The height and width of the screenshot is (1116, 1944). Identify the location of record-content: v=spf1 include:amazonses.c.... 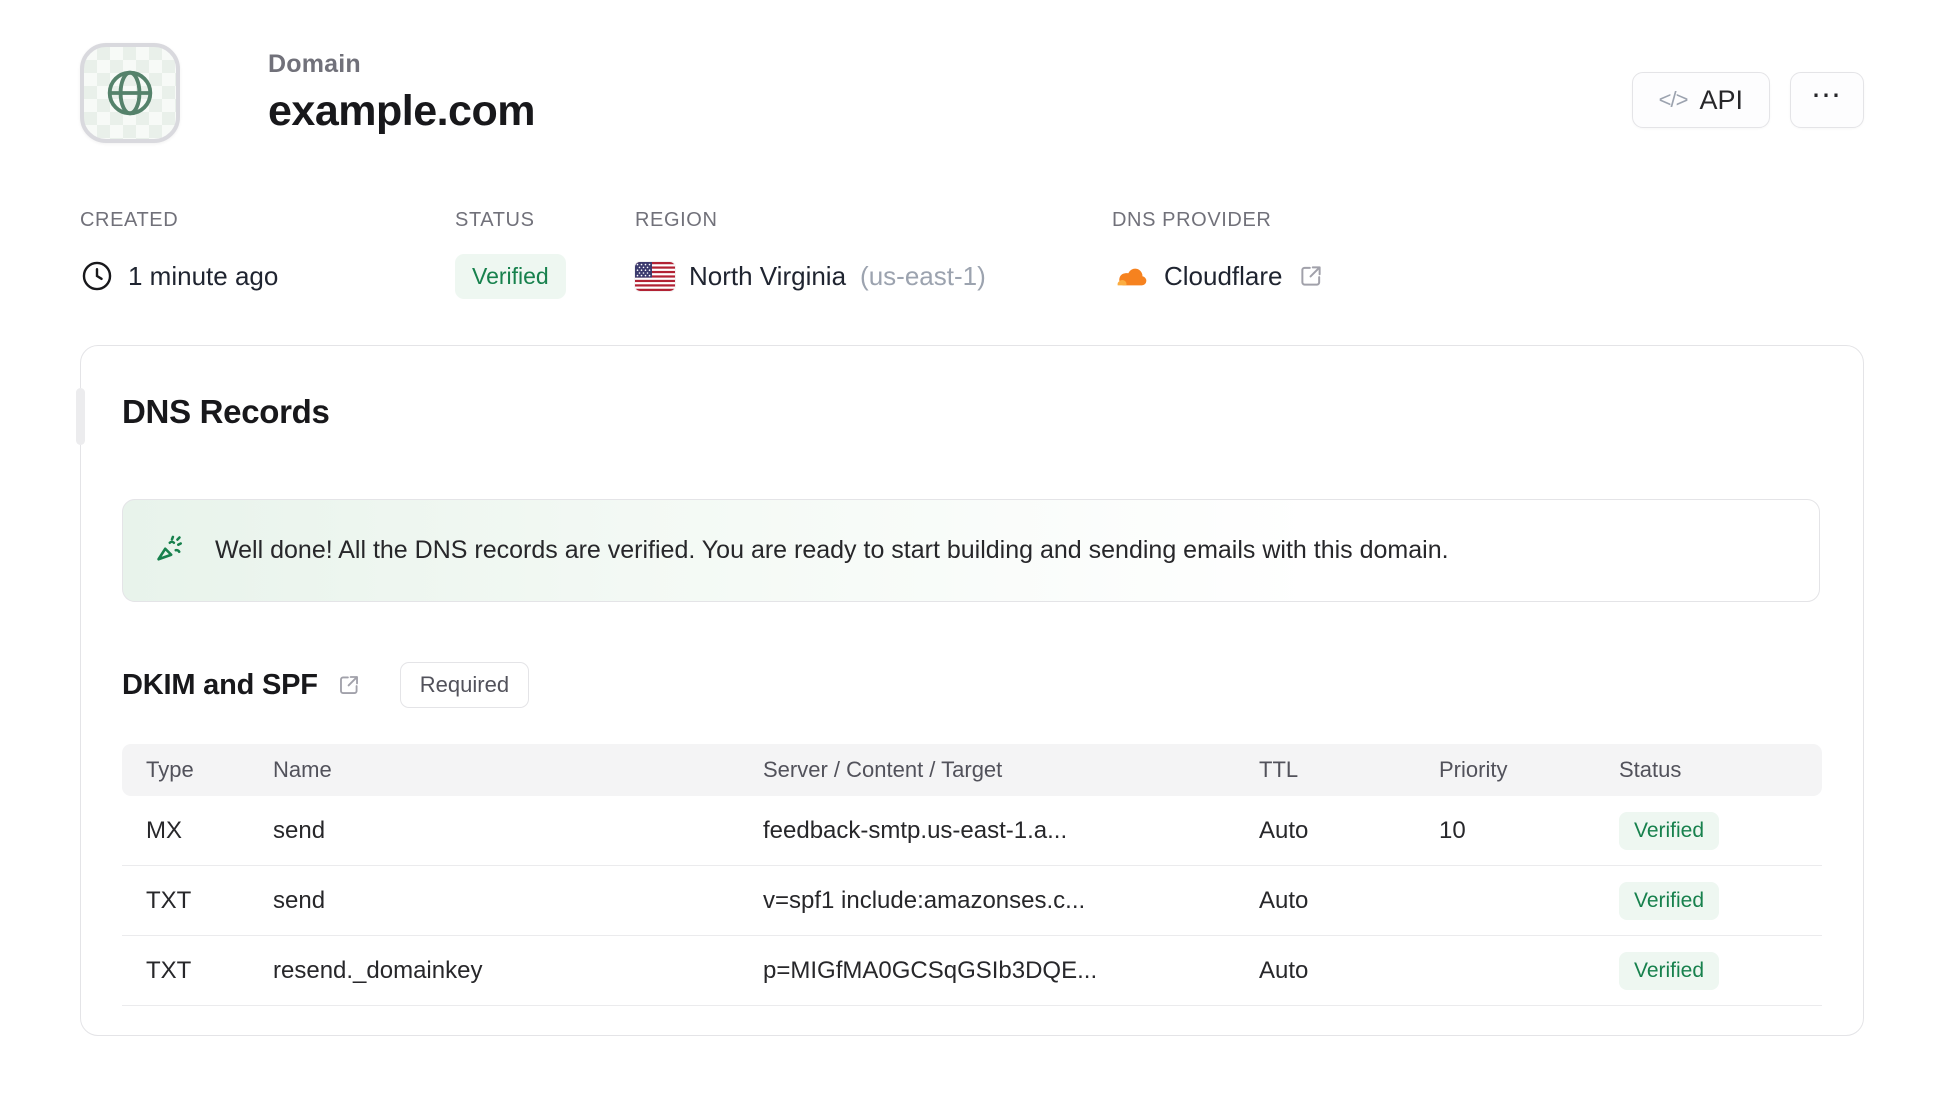
(924, 900).